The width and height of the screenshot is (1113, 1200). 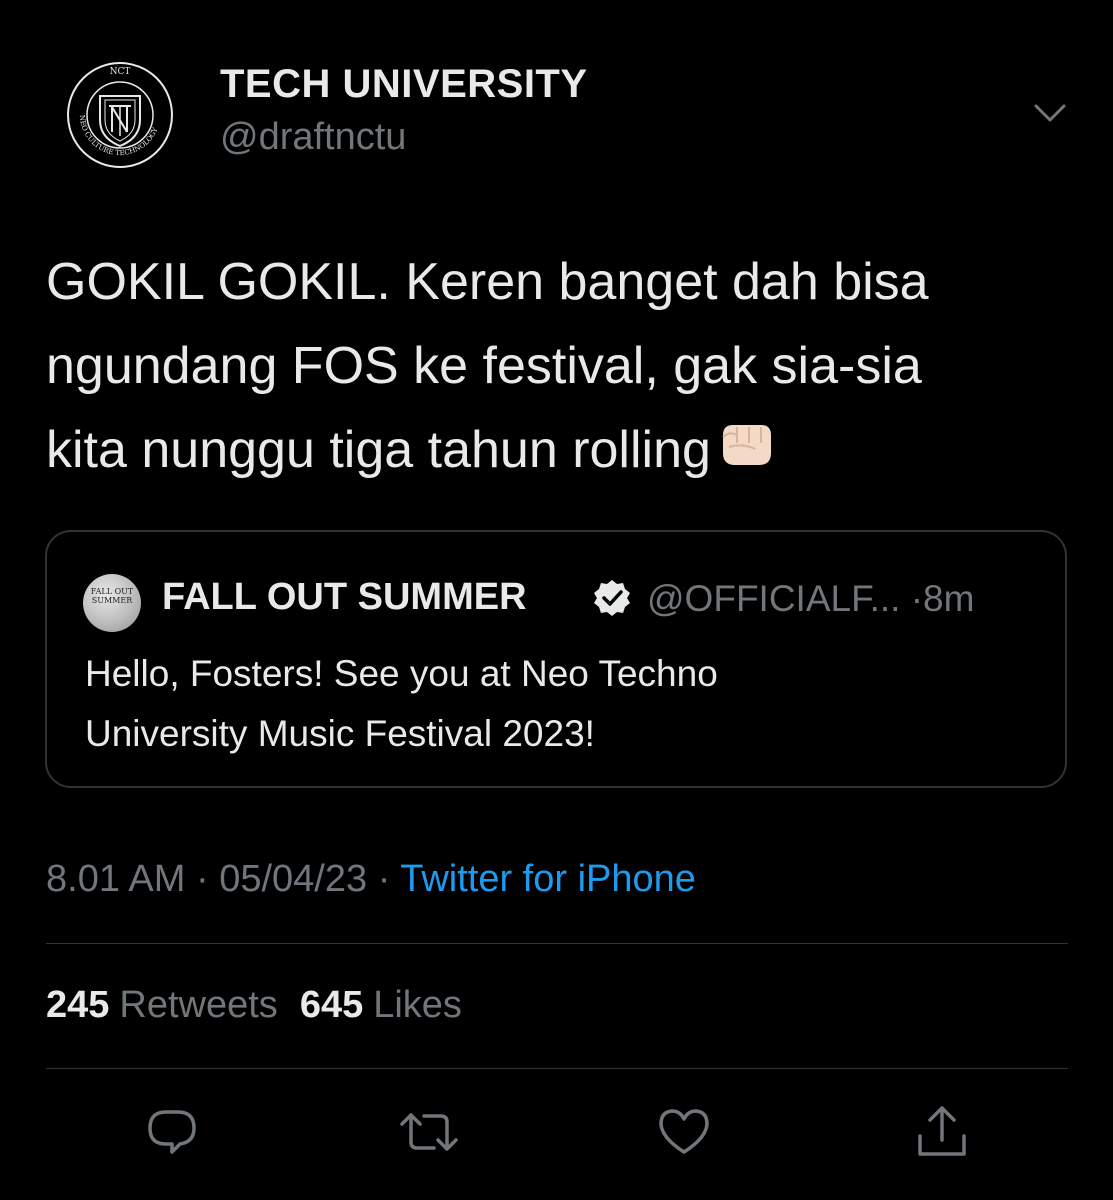 What do you see at coordinates (484, 366) in the screenshot?
I see `tweet-text-line: ngundang FOS ke festival, gak sia-sia` at bounding box center [484, 366].